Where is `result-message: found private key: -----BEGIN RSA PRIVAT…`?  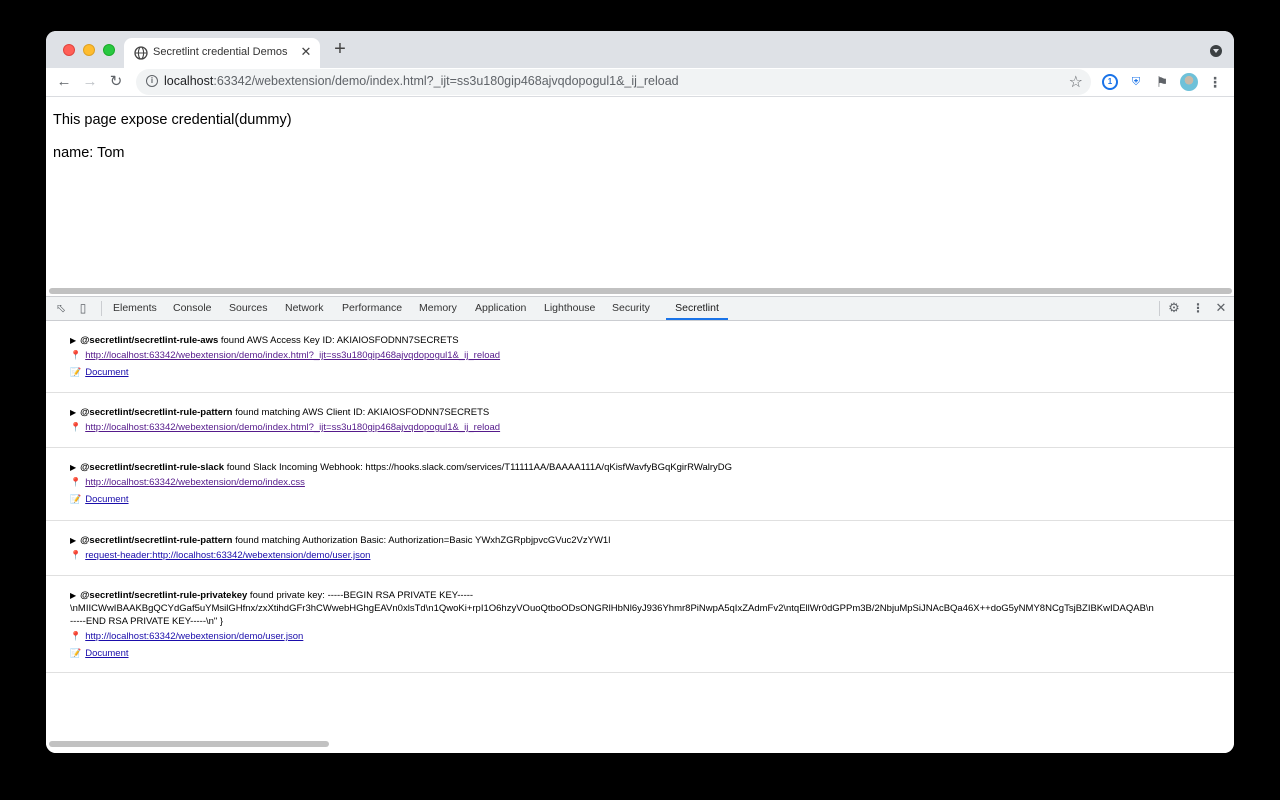
result-message: found private key: -----BEGIN RSA PRIVAT… is located at coordinates (360, 595).